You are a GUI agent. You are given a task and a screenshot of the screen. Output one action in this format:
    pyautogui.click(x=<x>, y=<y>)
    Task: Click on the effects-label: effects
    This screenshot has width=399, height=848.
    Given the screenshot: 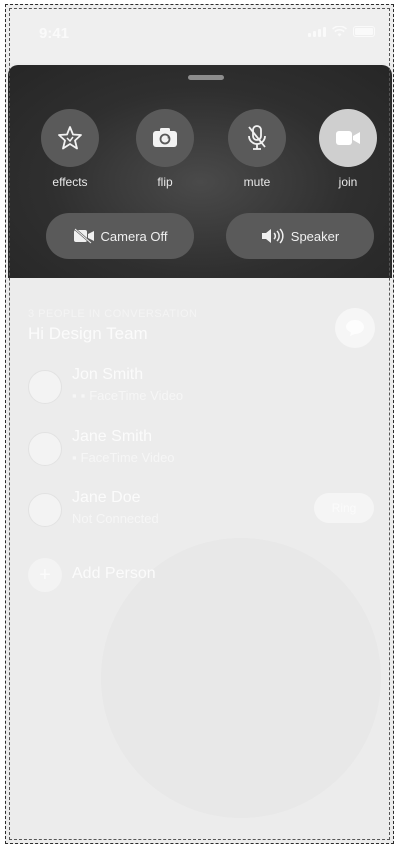 What is the action you would take?
    pyautogui.click(x=70, y=182)
    